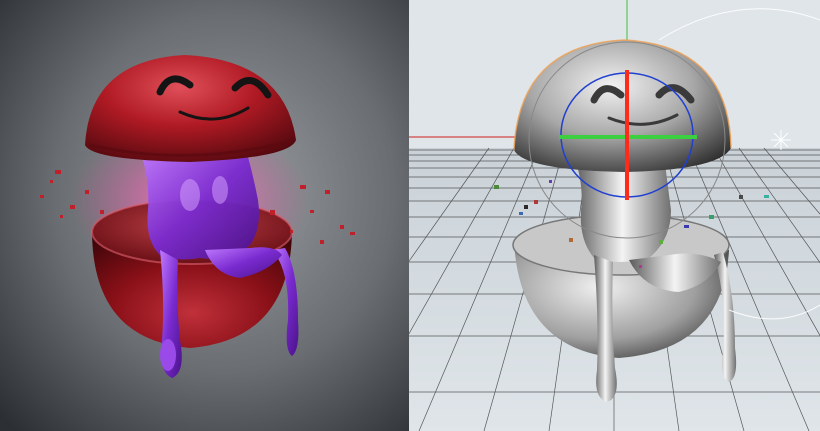 Image resolution: width=820 pixels, height=431 pixels. What do you see at coordinates (781, 140) in the screenshot?
I see `light-icon` at bounding box center [781, 140].